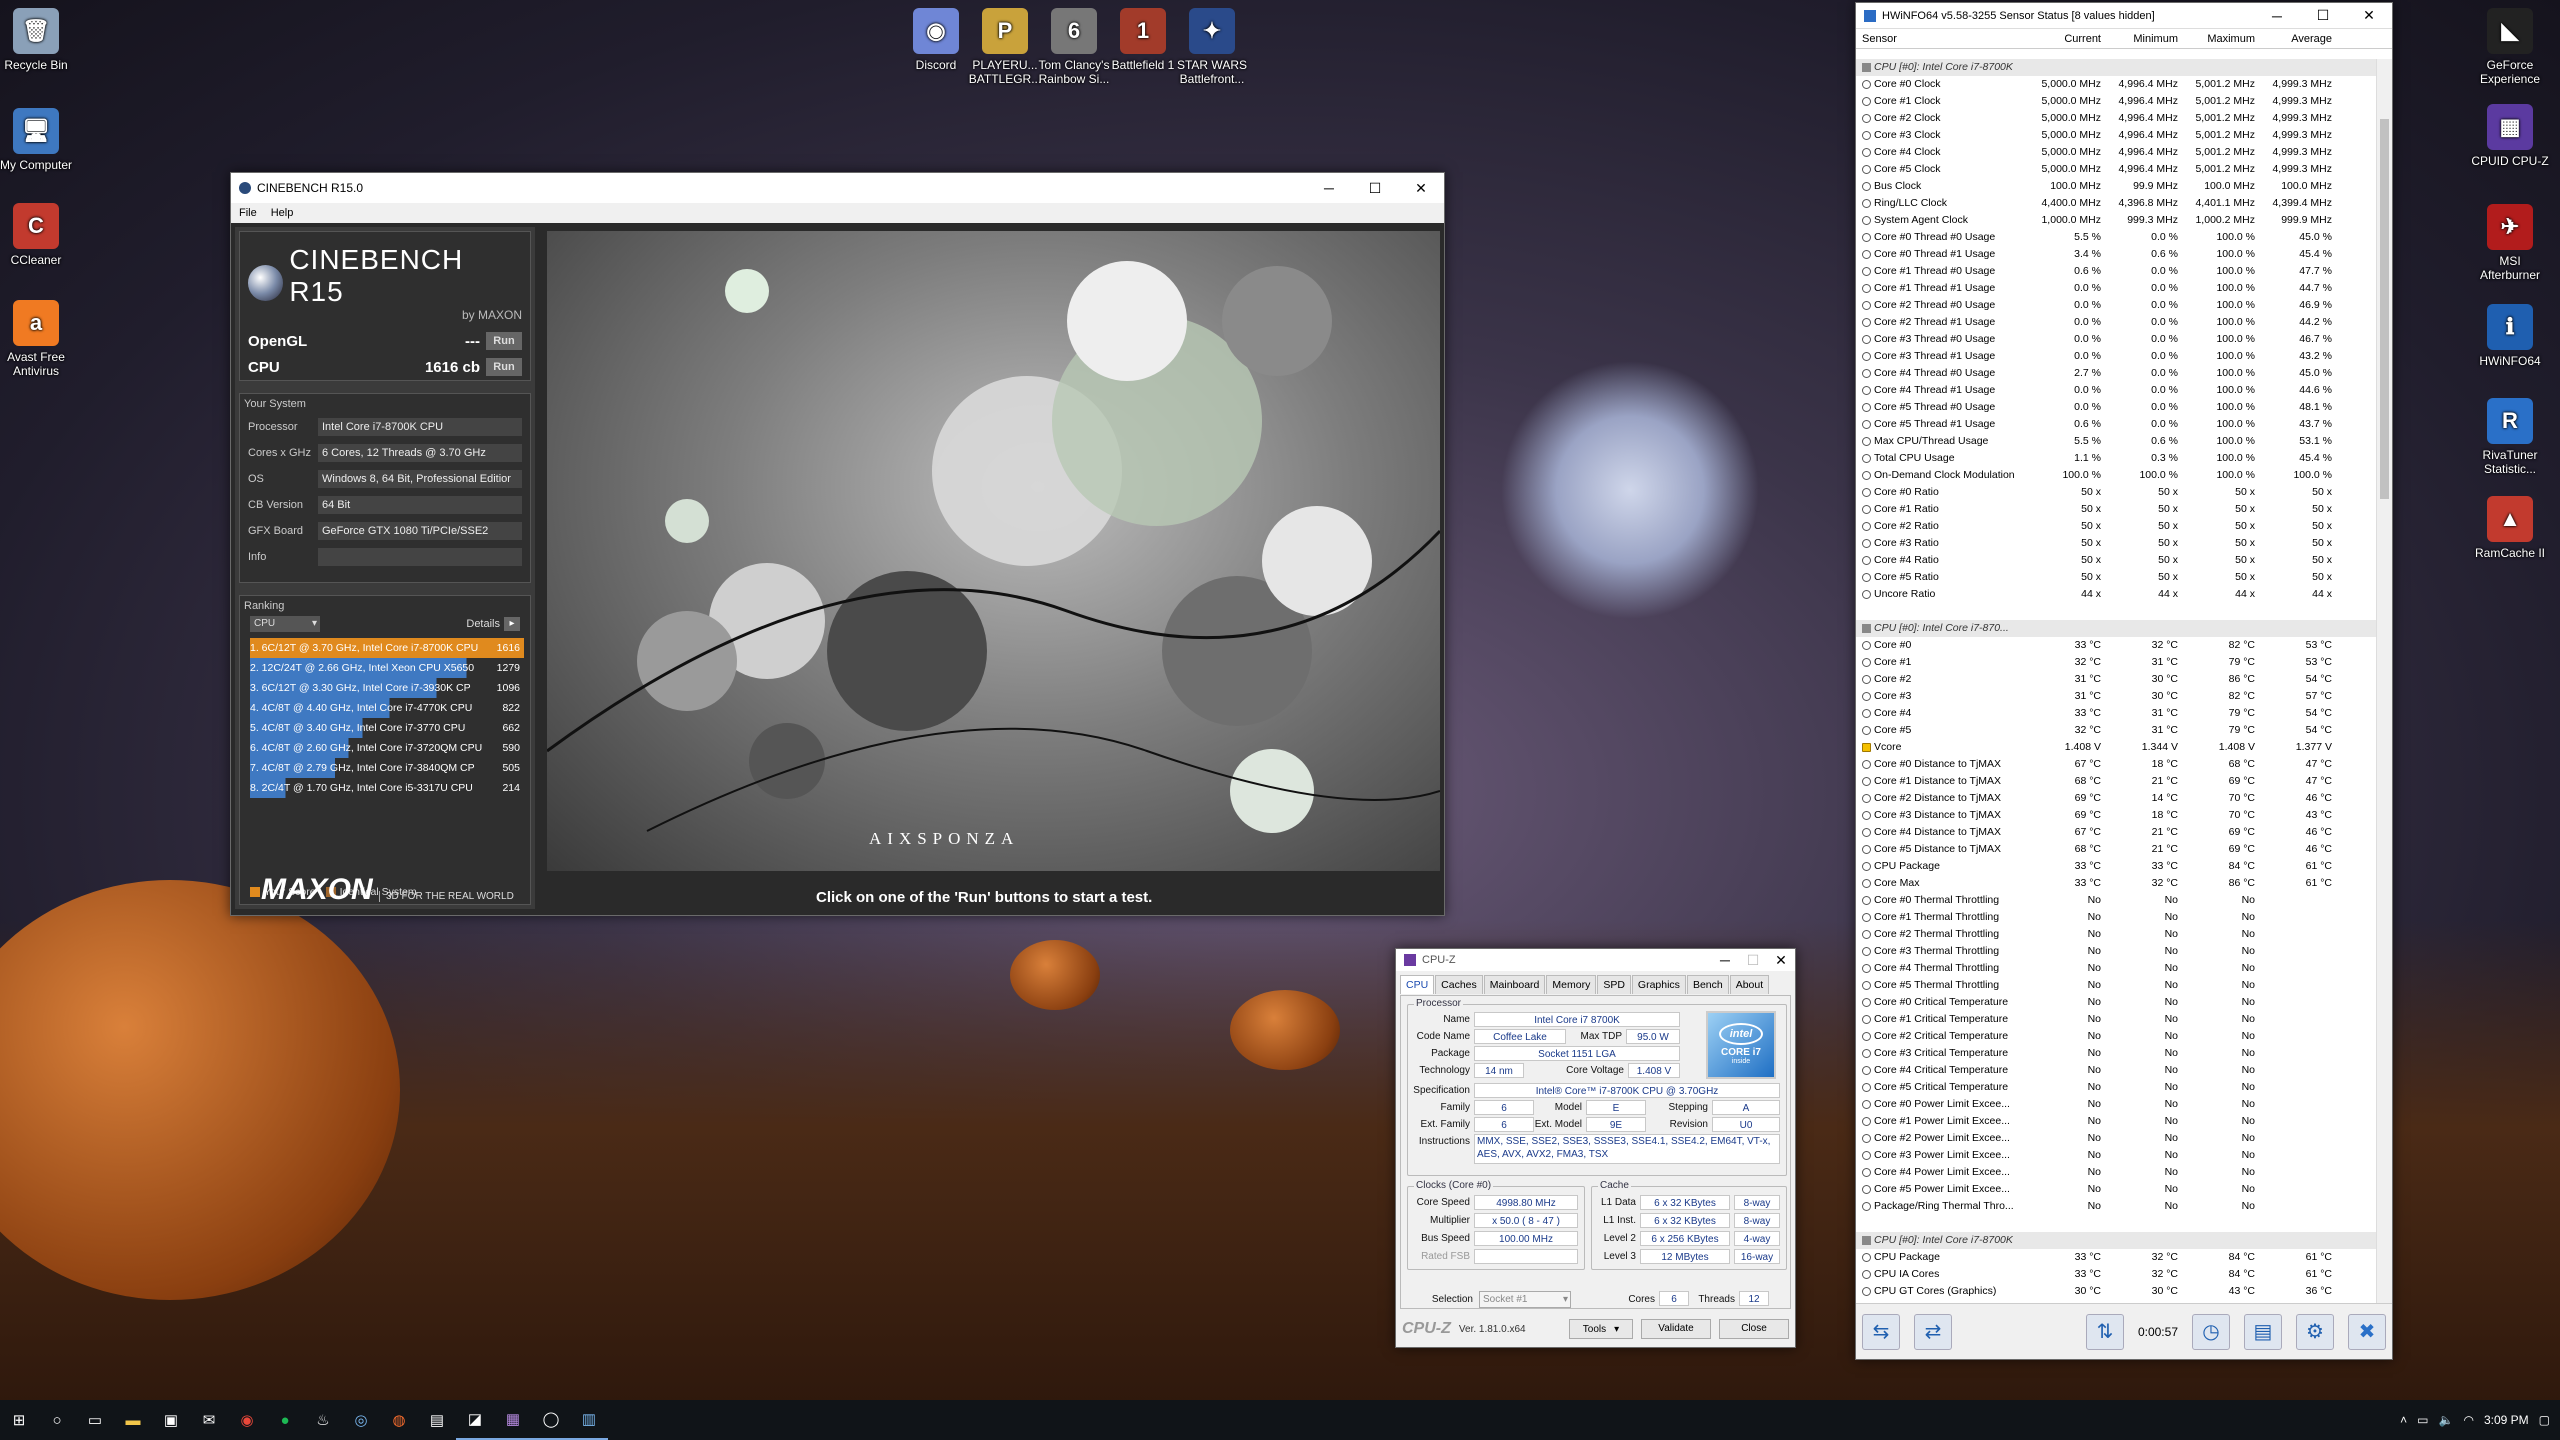 The image size is (2560, 1440). Describe the element at coordinates (2116, 713) in the screenshot. I see `sensor-row: Core #4 33 °C 31 °C 79 °C 54 °C` at that location.